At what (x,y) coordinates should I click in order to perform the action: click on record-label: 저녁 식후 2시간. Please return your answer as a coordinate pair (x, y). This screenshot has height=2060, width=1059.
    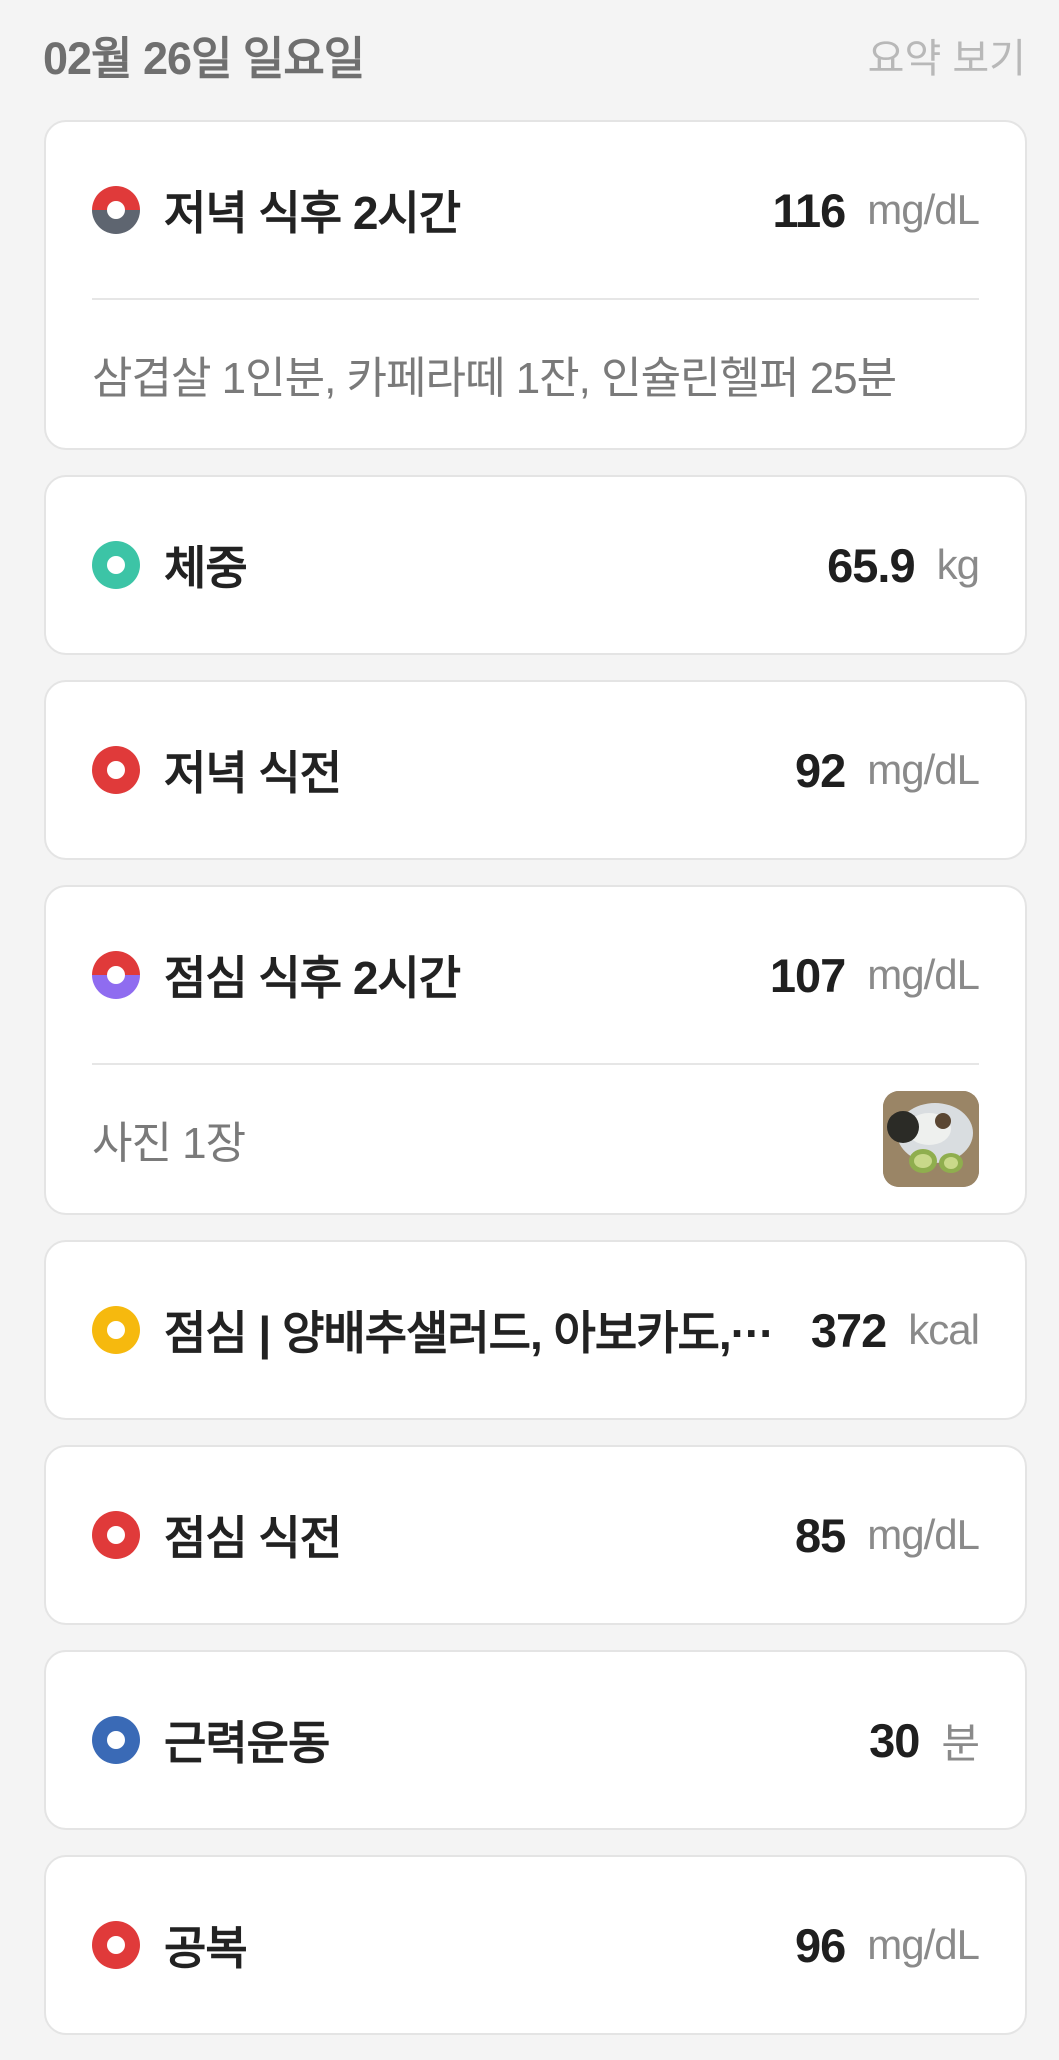
    Looking at the image, I should click on (312, 213).